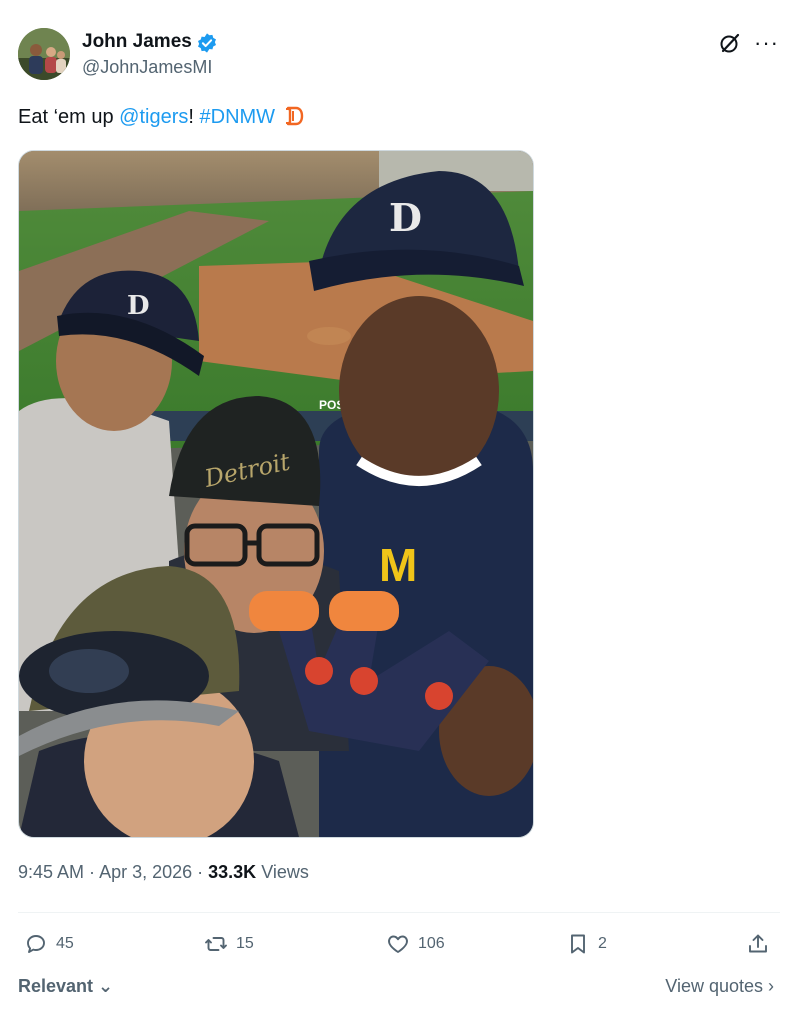  Describe the element at coordinates (578, 944) in the screenshot. I see `bookmark-icon` at that location.